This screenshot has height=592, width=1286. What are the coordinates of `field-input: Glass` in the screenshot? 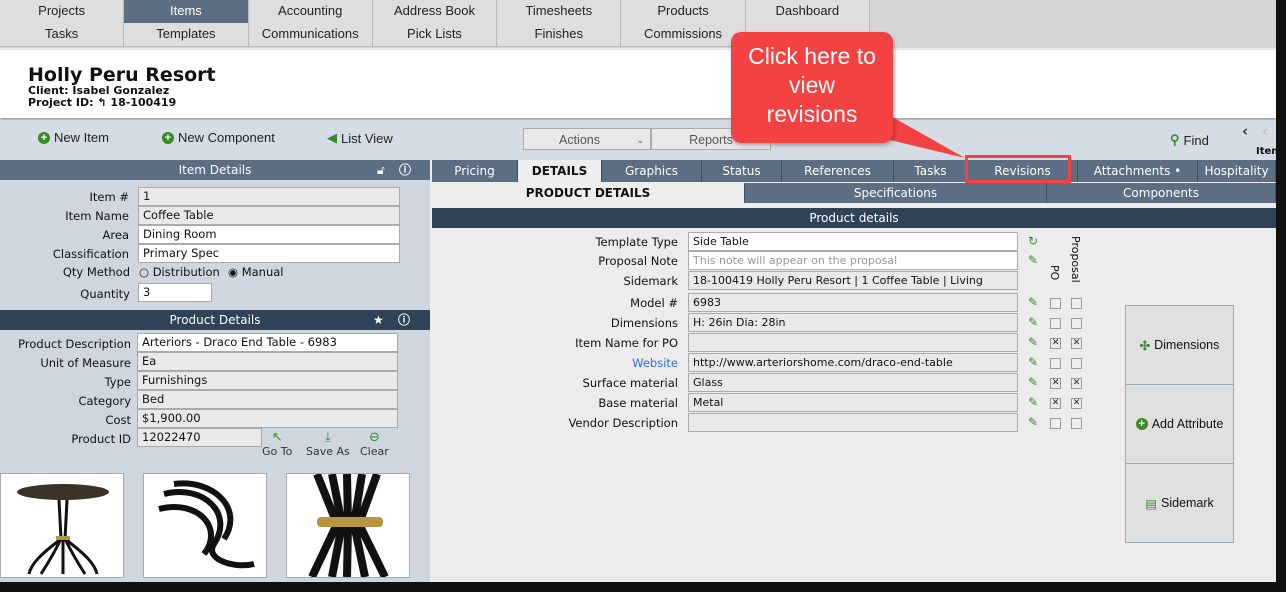 It's located at (853, 382).